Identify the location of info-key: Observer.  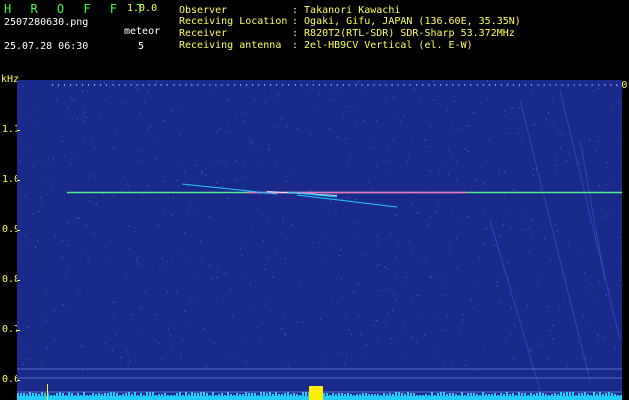
(203, 10).